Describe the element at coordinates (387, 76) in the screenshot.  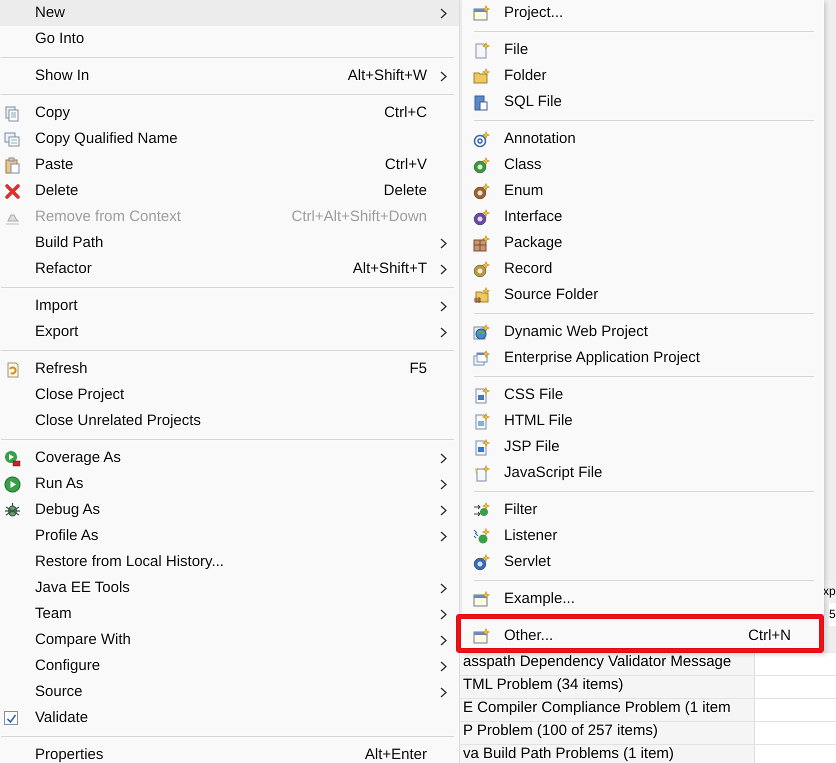
I see `shortcut-label: Alt+Shift+W` at that location.